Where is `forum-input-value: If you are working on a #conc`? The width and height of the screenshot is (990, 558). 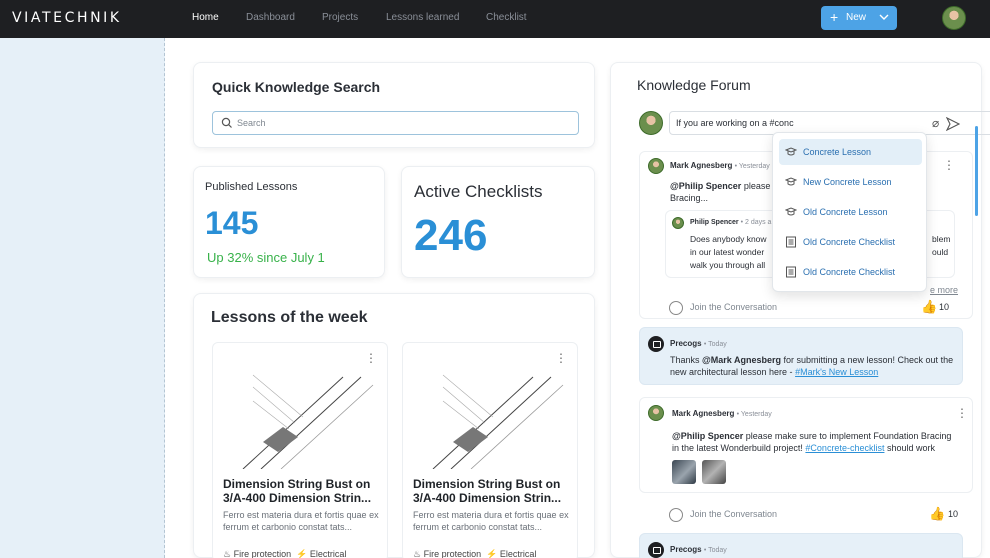
forum-input-value: If you are working on a #conc is located at coordinates (735, 123).